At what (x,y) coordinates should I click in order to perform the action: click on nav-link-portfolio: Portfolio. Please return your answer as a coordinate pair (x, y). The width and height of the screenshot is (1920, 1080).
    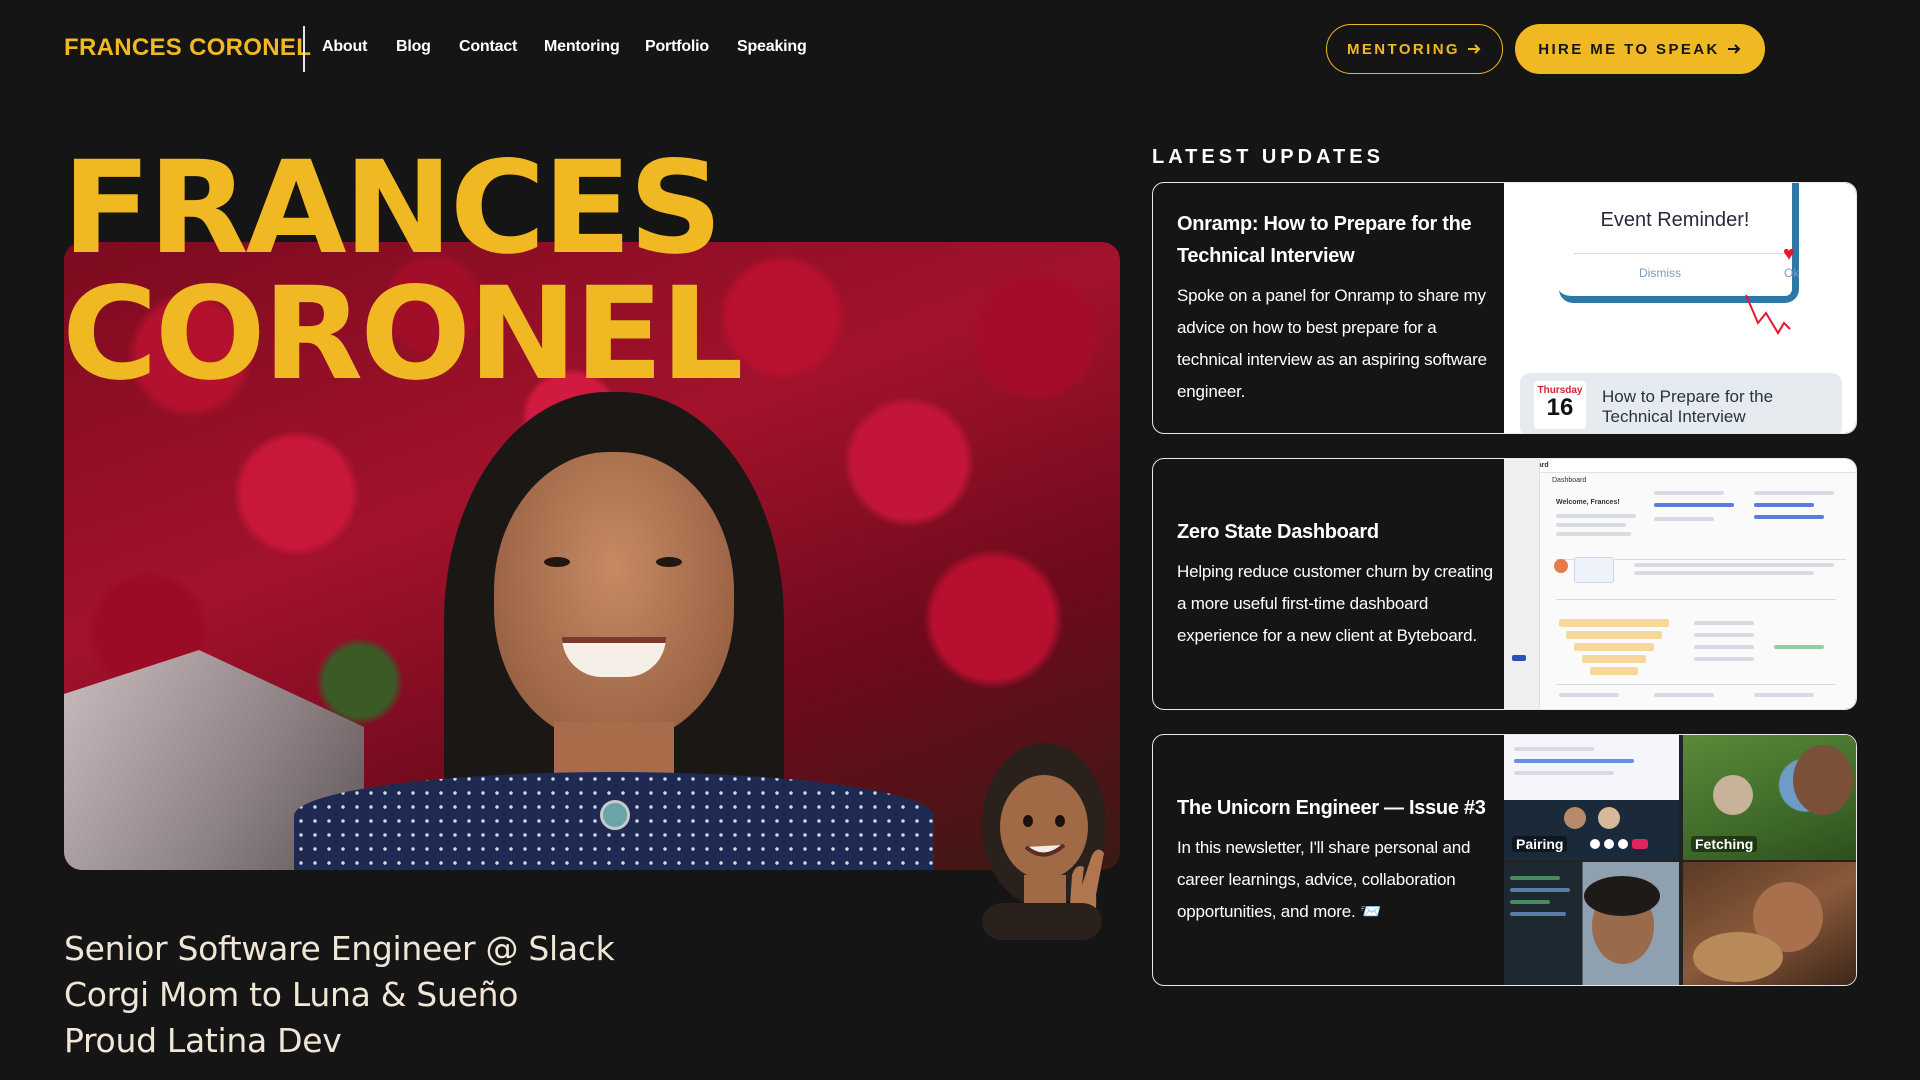
    Looking at the image, I should click on (677, 47).